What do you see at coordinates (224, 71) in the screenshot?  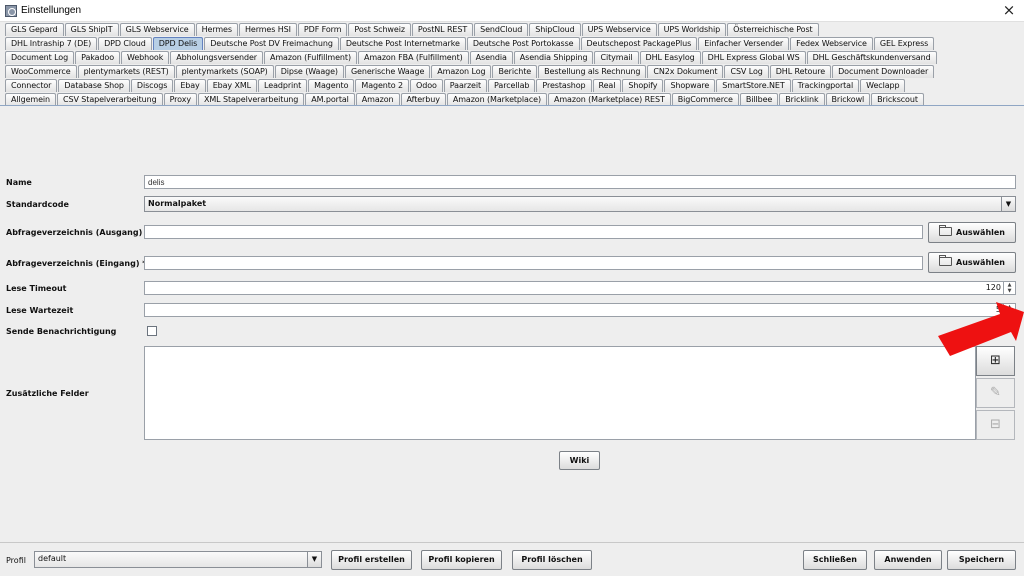 I see `tab-item: plentymarkets (SOAP)` at bounding box center [224, 71].